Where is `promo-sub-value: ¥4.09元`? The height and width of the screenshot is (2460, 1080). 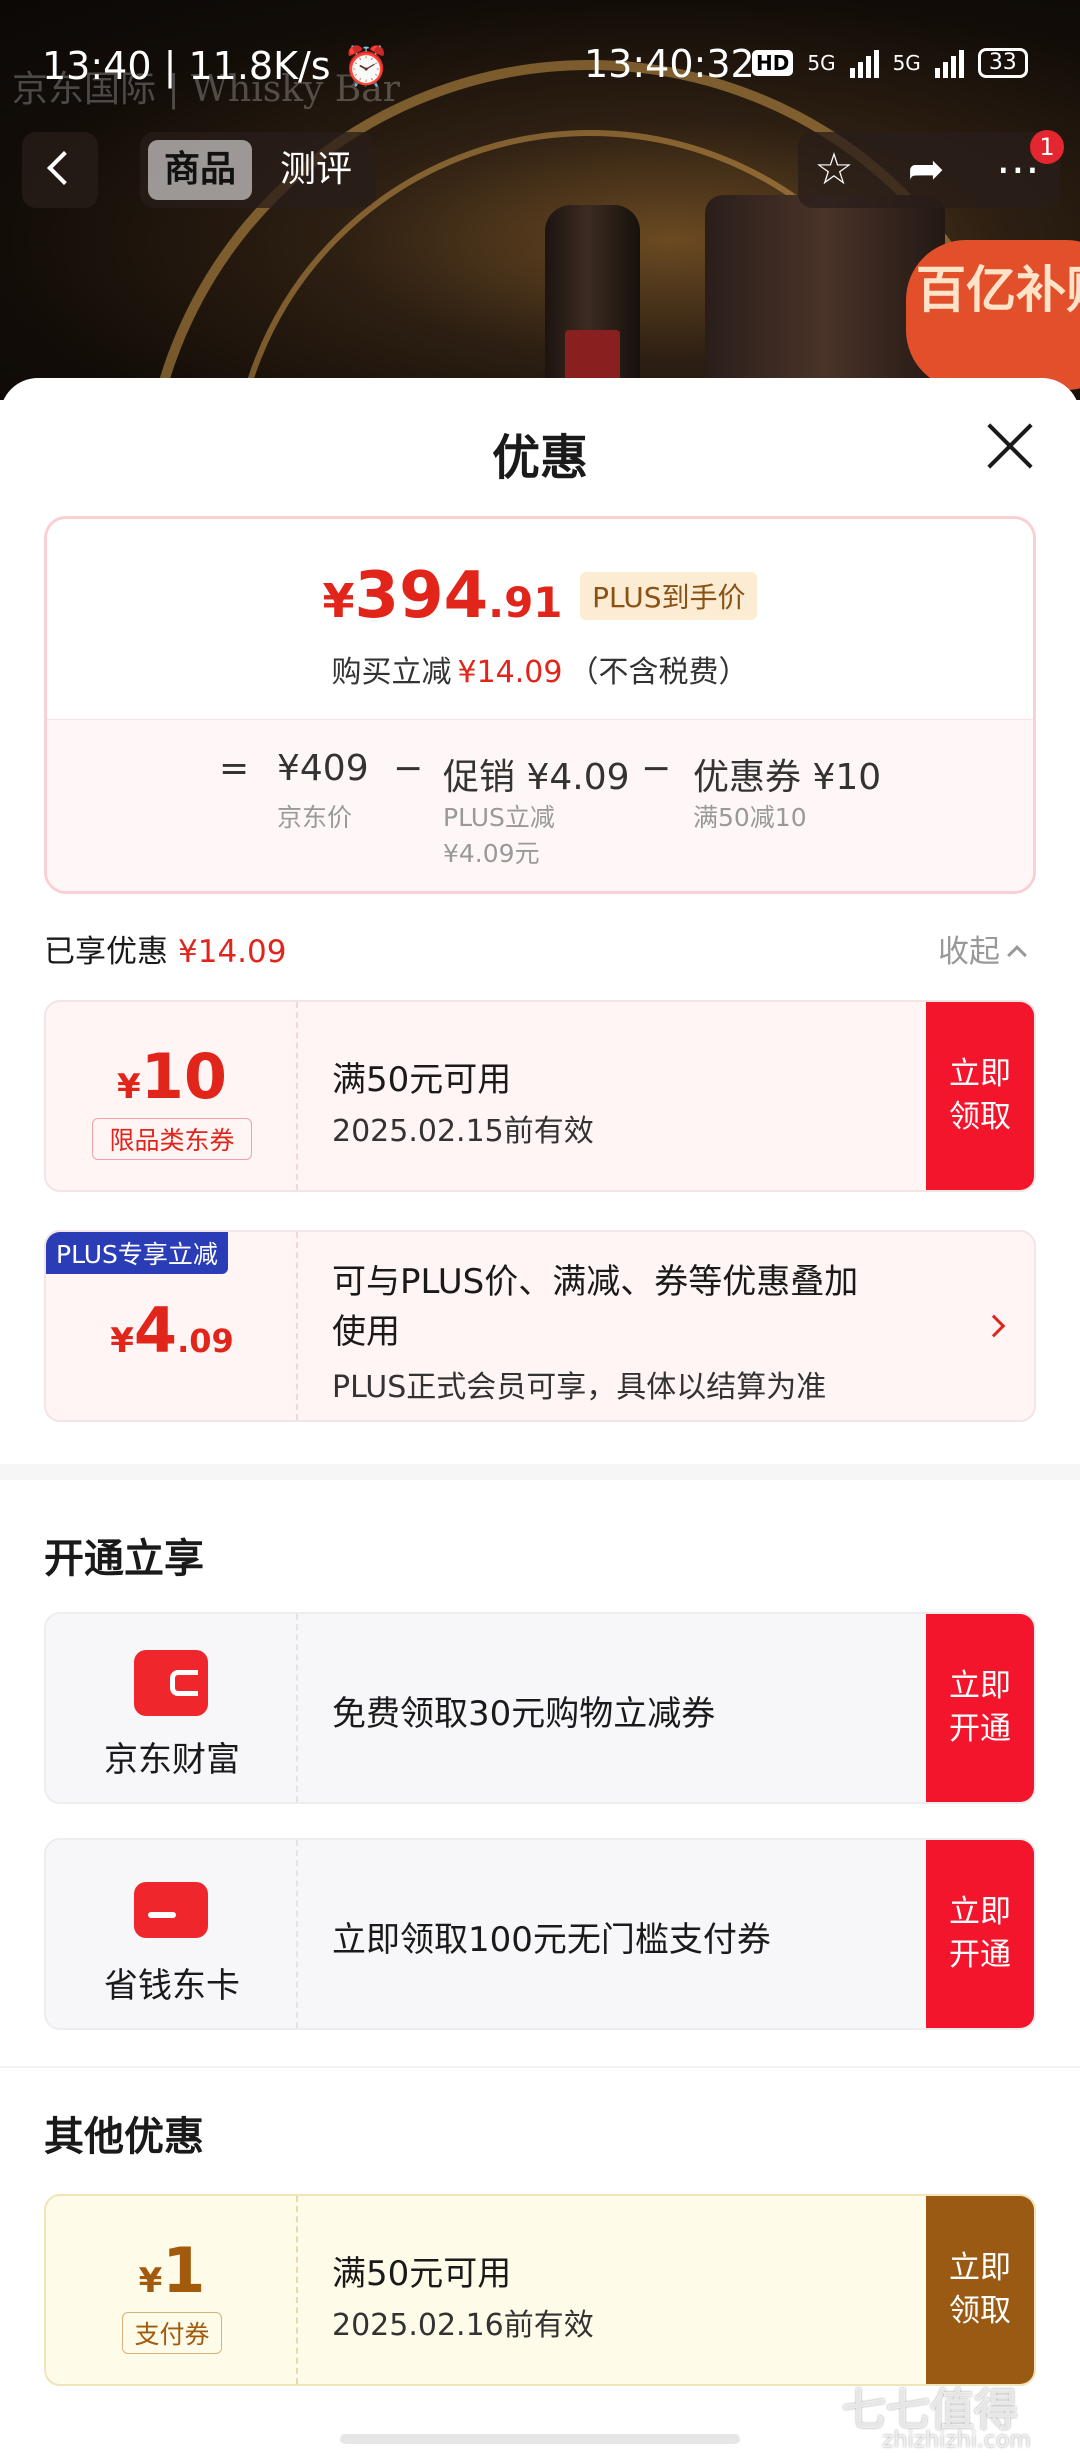 promo-sub-value: ¥4.09元 is located at coordinates (491, 853).